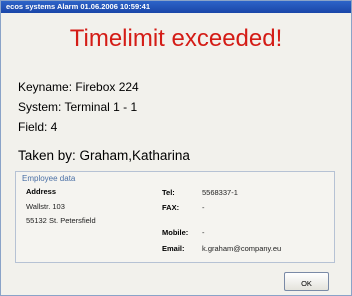 The image size is (352, 296). What do you see at coordinates (45, 206) in the screenshot?
I see `address-line1: Wallstr. 103` at bounding box center [45, 206].